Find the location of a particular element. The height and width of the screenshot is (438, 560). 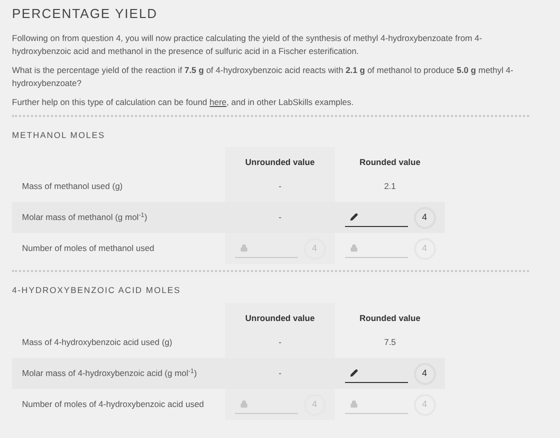

section-title: METHANOL MOLES is located at coordinates (59, 135).